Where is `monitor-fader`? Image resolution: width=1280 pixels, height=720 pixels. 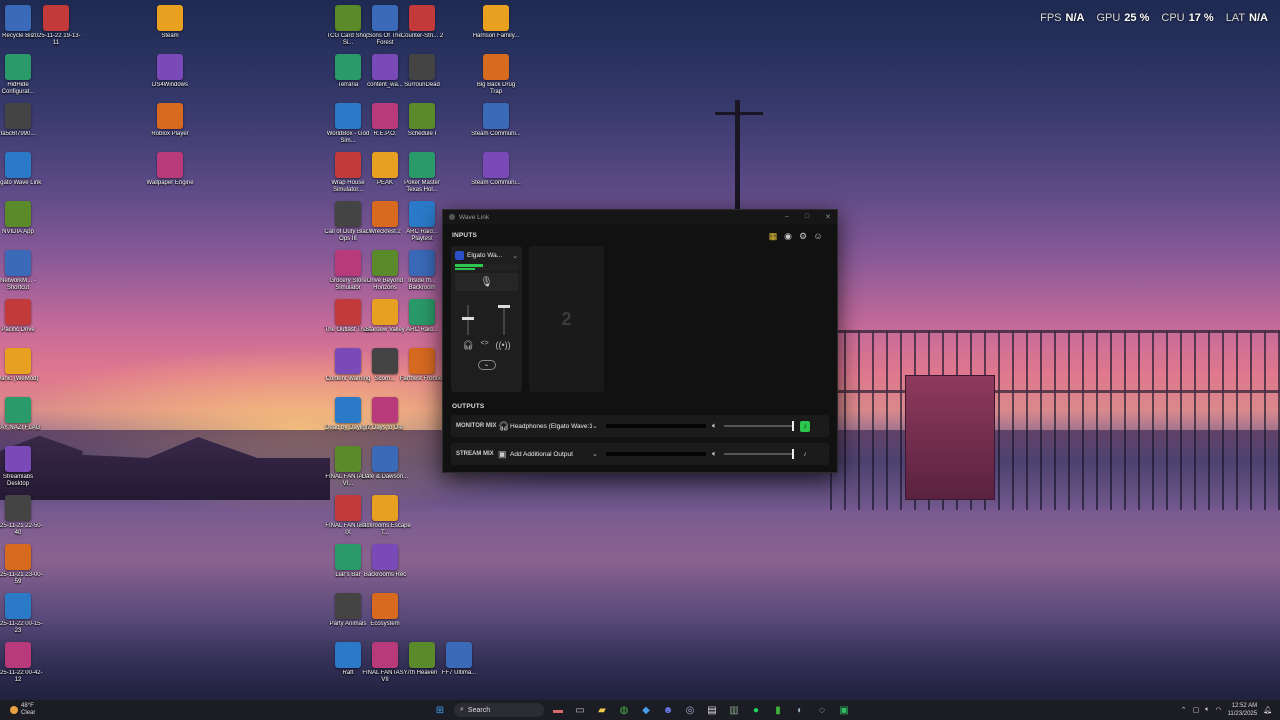
monitor-fader is located at coordinates (468, 320).